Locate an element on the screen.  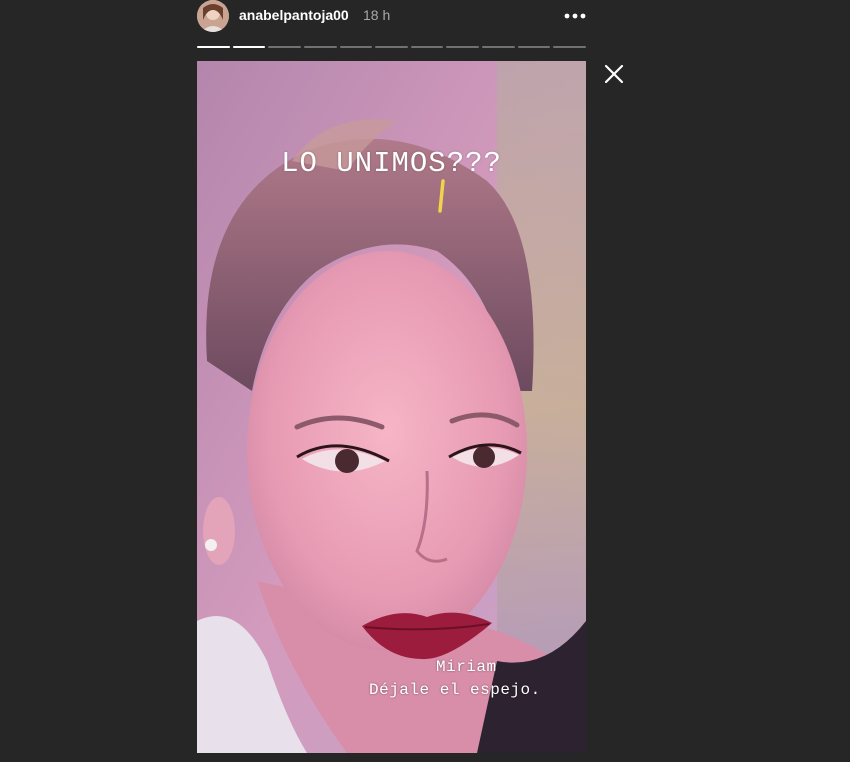
more-options-button is located at coordinates (566, 16).